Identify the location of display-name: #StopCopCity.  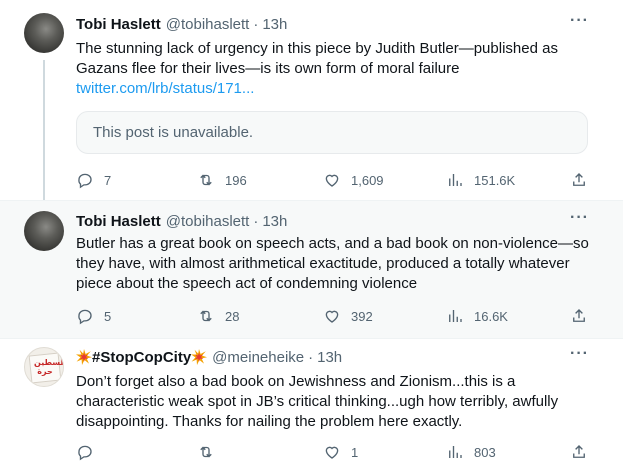
(142, 357).